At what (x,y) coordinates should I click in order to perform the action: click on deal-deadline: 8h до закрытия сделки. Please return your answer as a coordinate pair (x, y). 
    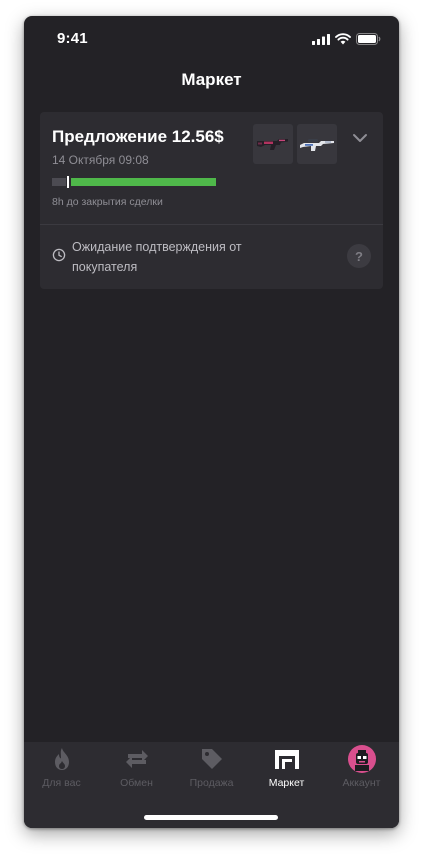
    Looking at the image, I should click on (107, 202).